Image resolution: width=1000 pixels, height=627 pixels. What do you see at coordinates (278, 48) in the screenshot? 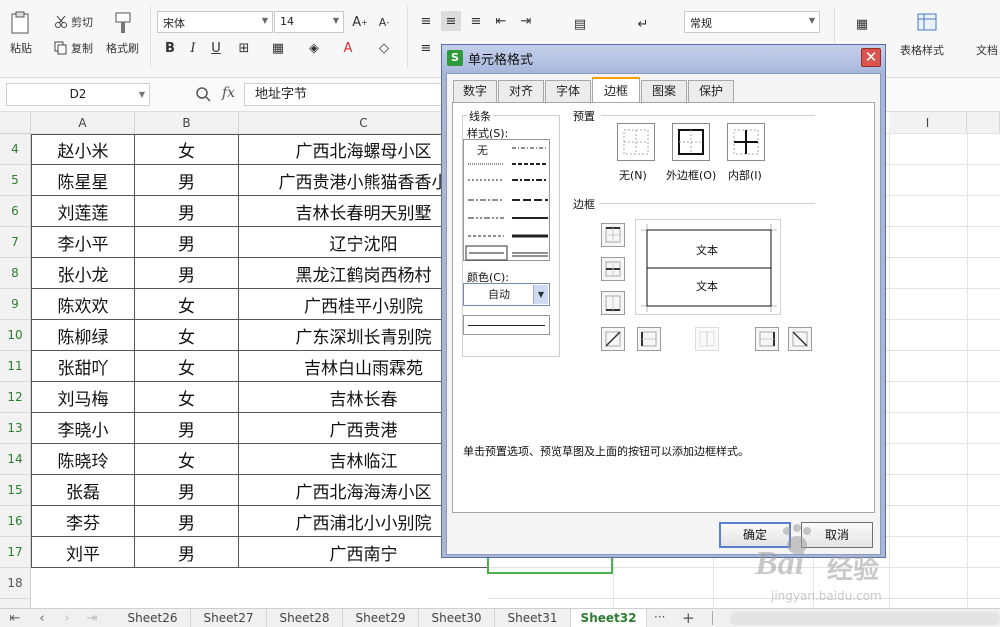
I see `merge-icon: ▦` at bounding box center [278, 48].